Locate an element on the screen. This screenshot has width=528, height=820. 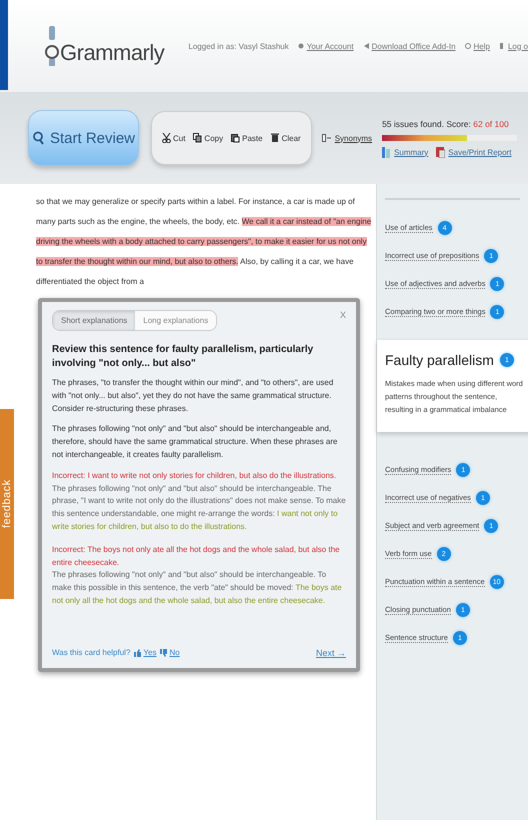
toggle-icon is located at coordinates (327, 138).